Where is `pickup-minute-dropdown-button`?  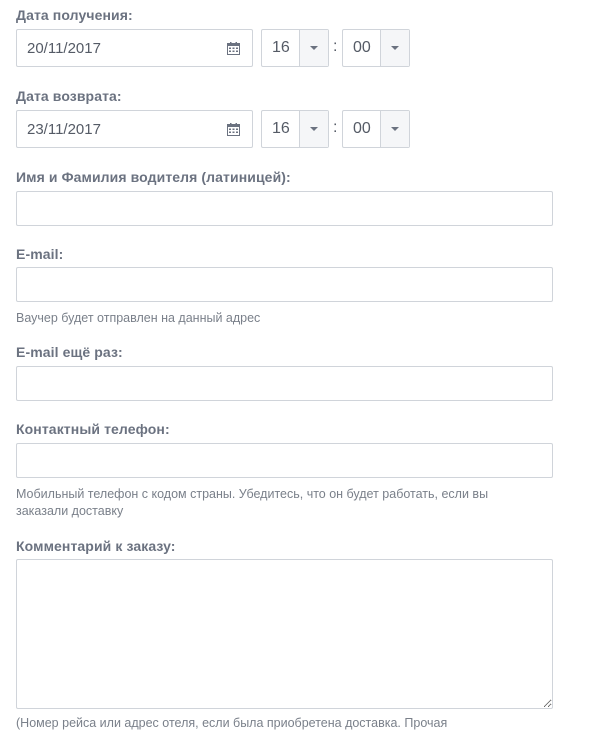
pickup-minute-dropdown-button is located at coordinates (394, 48).